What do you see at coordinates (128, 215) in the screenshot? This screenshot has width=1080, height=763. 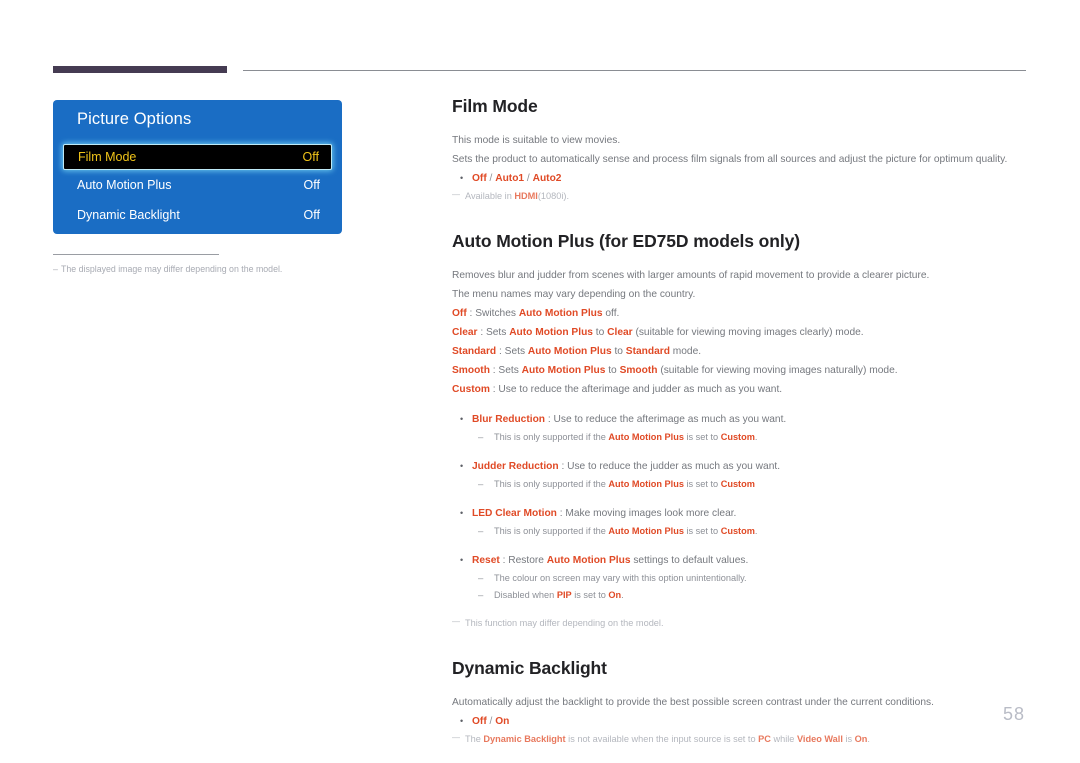 I see `osd-item-label: Dynamic Backlight` at bounding box center [128, 215].